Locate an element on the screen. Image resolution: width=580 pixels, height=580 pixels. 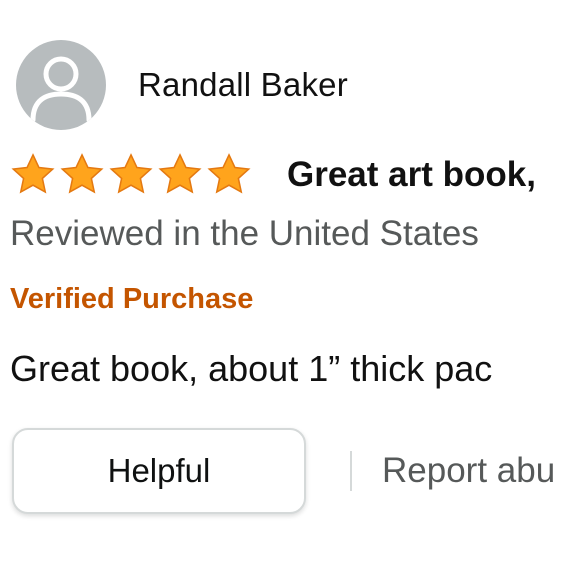
verified-purchase-badge: Verified Purchase is located at coordinates (131, 299).